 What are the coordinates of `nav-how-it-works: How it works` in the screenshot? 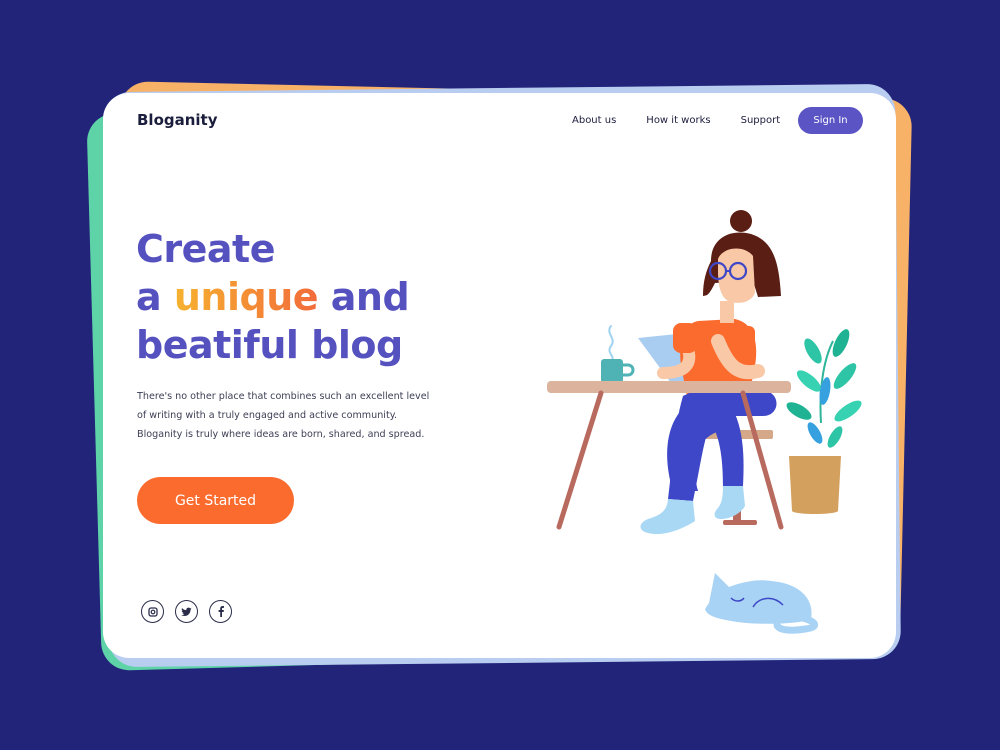 It's located at (678, 121).